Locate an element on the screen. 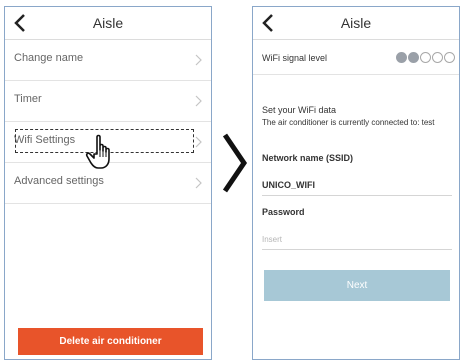 The width and height of the screenshot is (460, 364). pointing-hand-cursor-icon is located at coordinates (97, 151).